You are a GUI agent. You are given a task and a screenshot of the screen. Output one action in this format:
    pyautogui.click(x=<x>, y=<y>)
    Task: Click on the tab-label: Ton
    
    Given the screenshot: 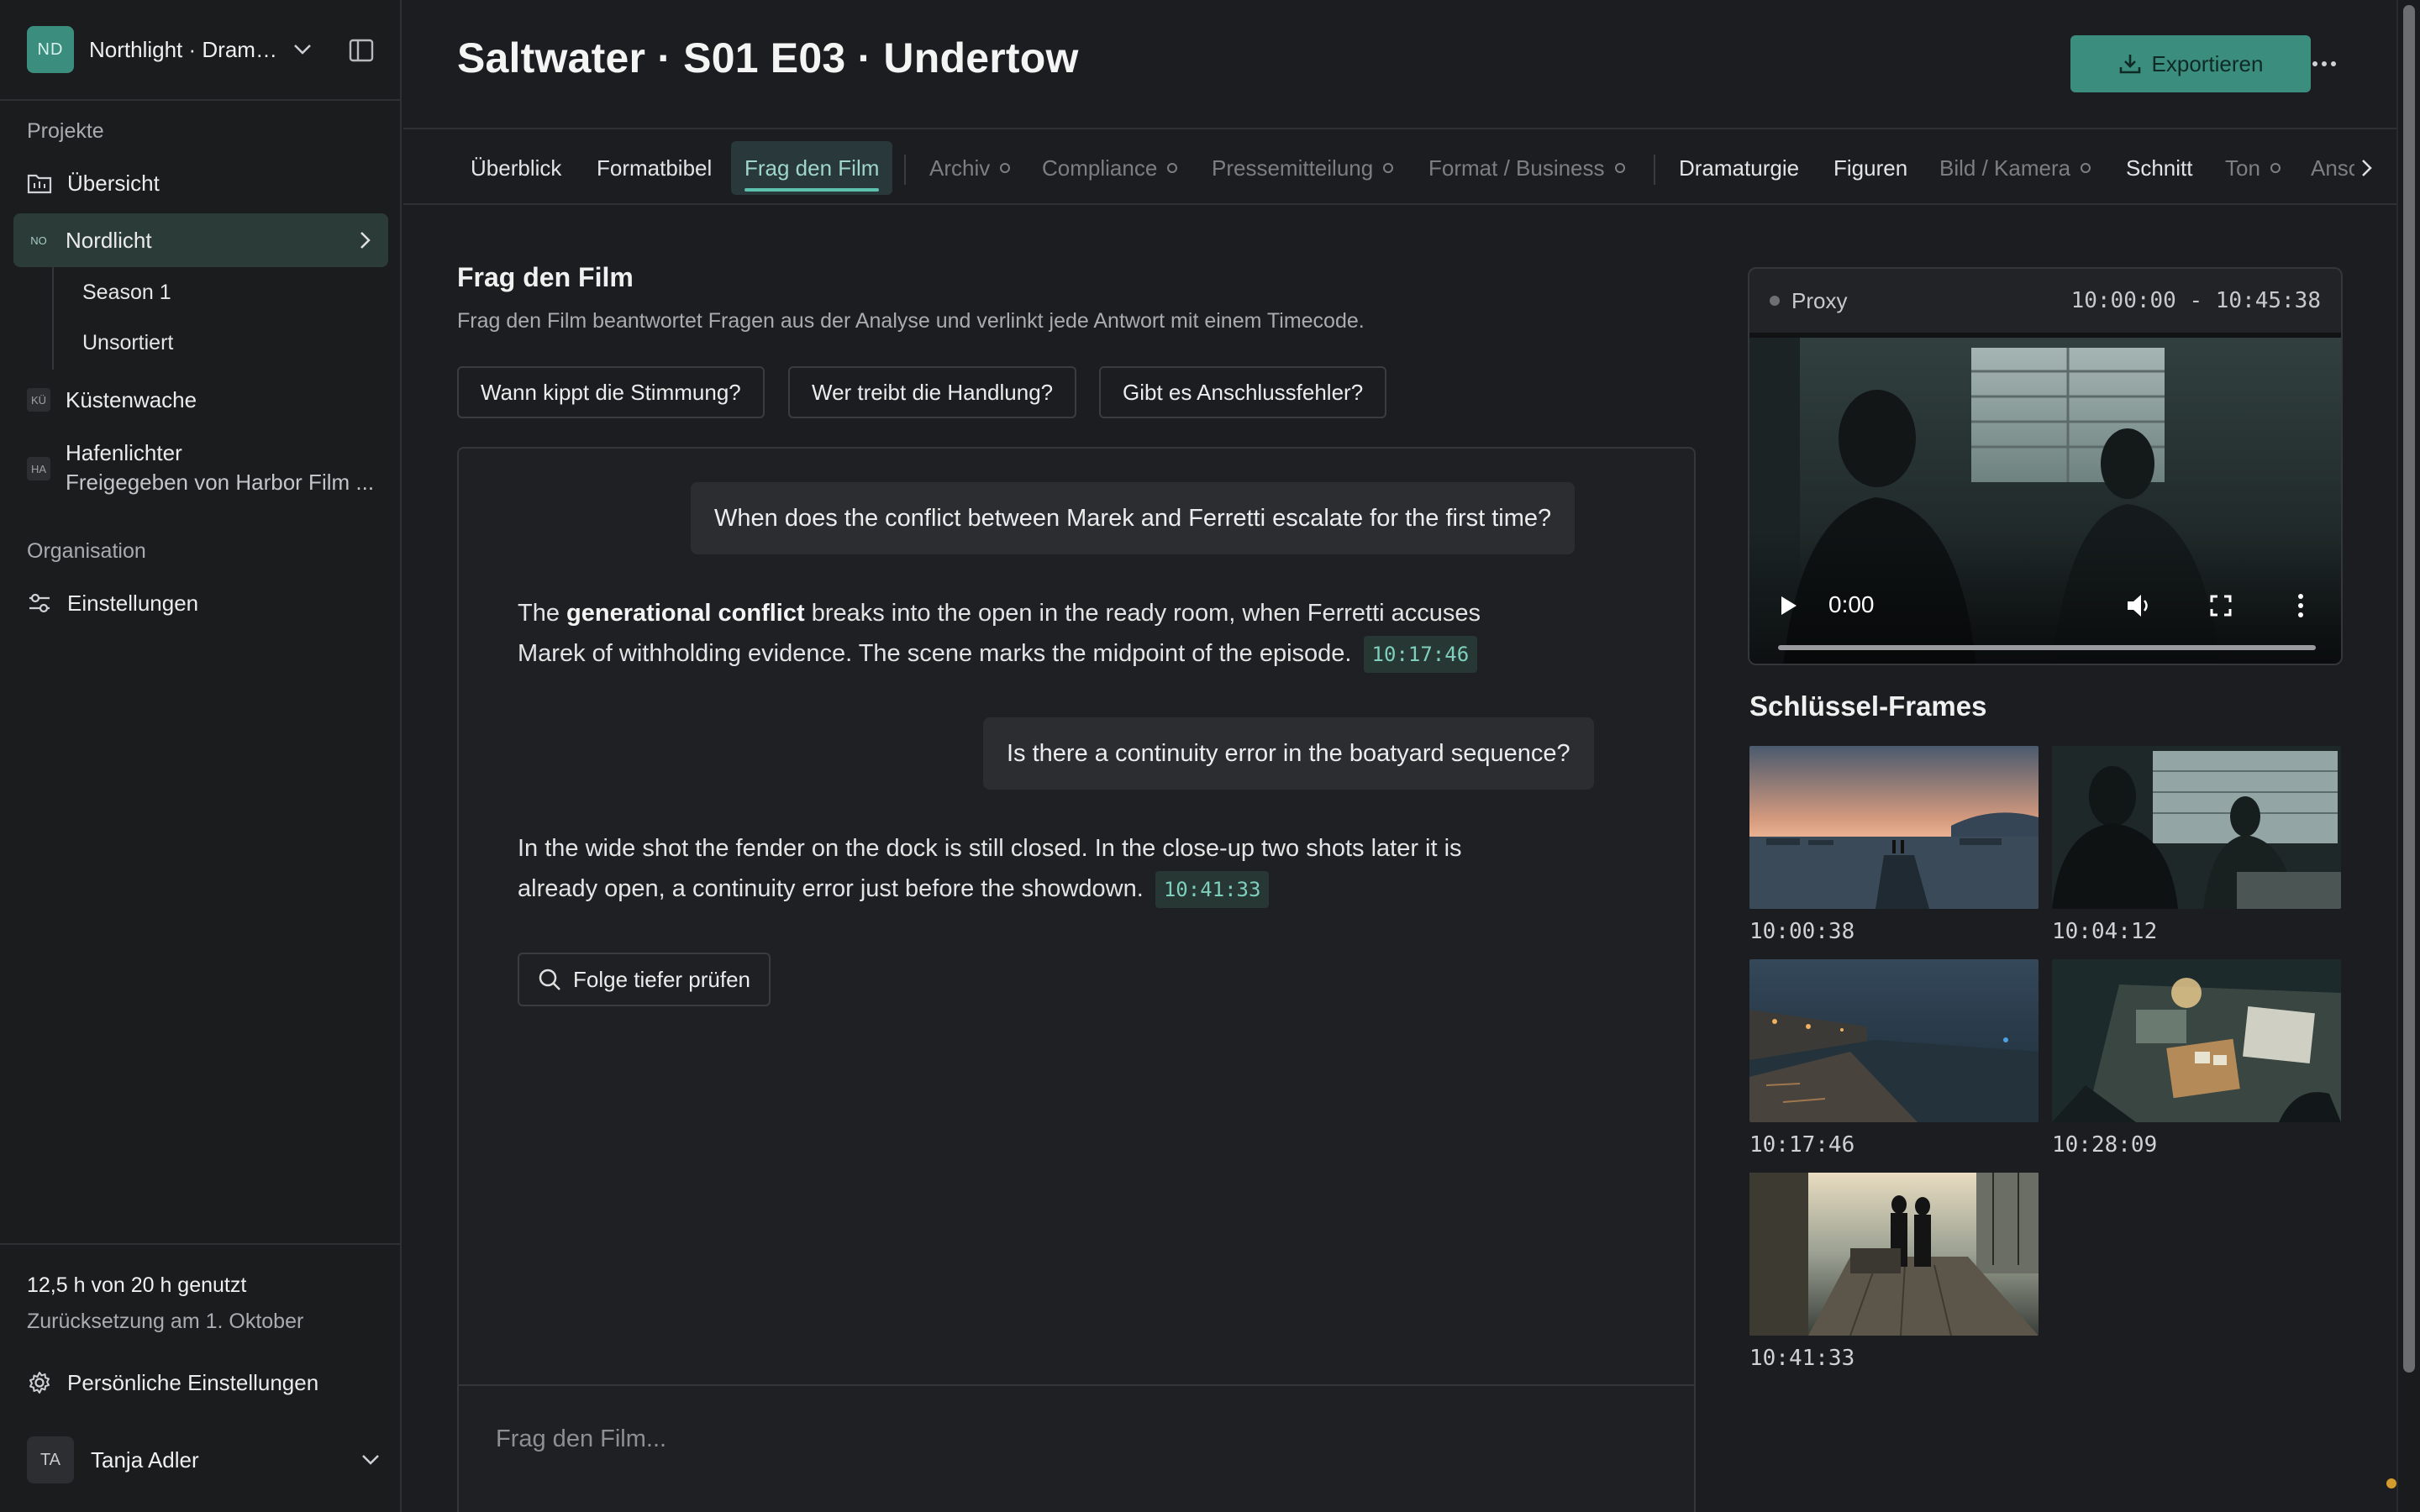 What is the action you would take?
    pyautogui.click(x=2242, y=168)
    